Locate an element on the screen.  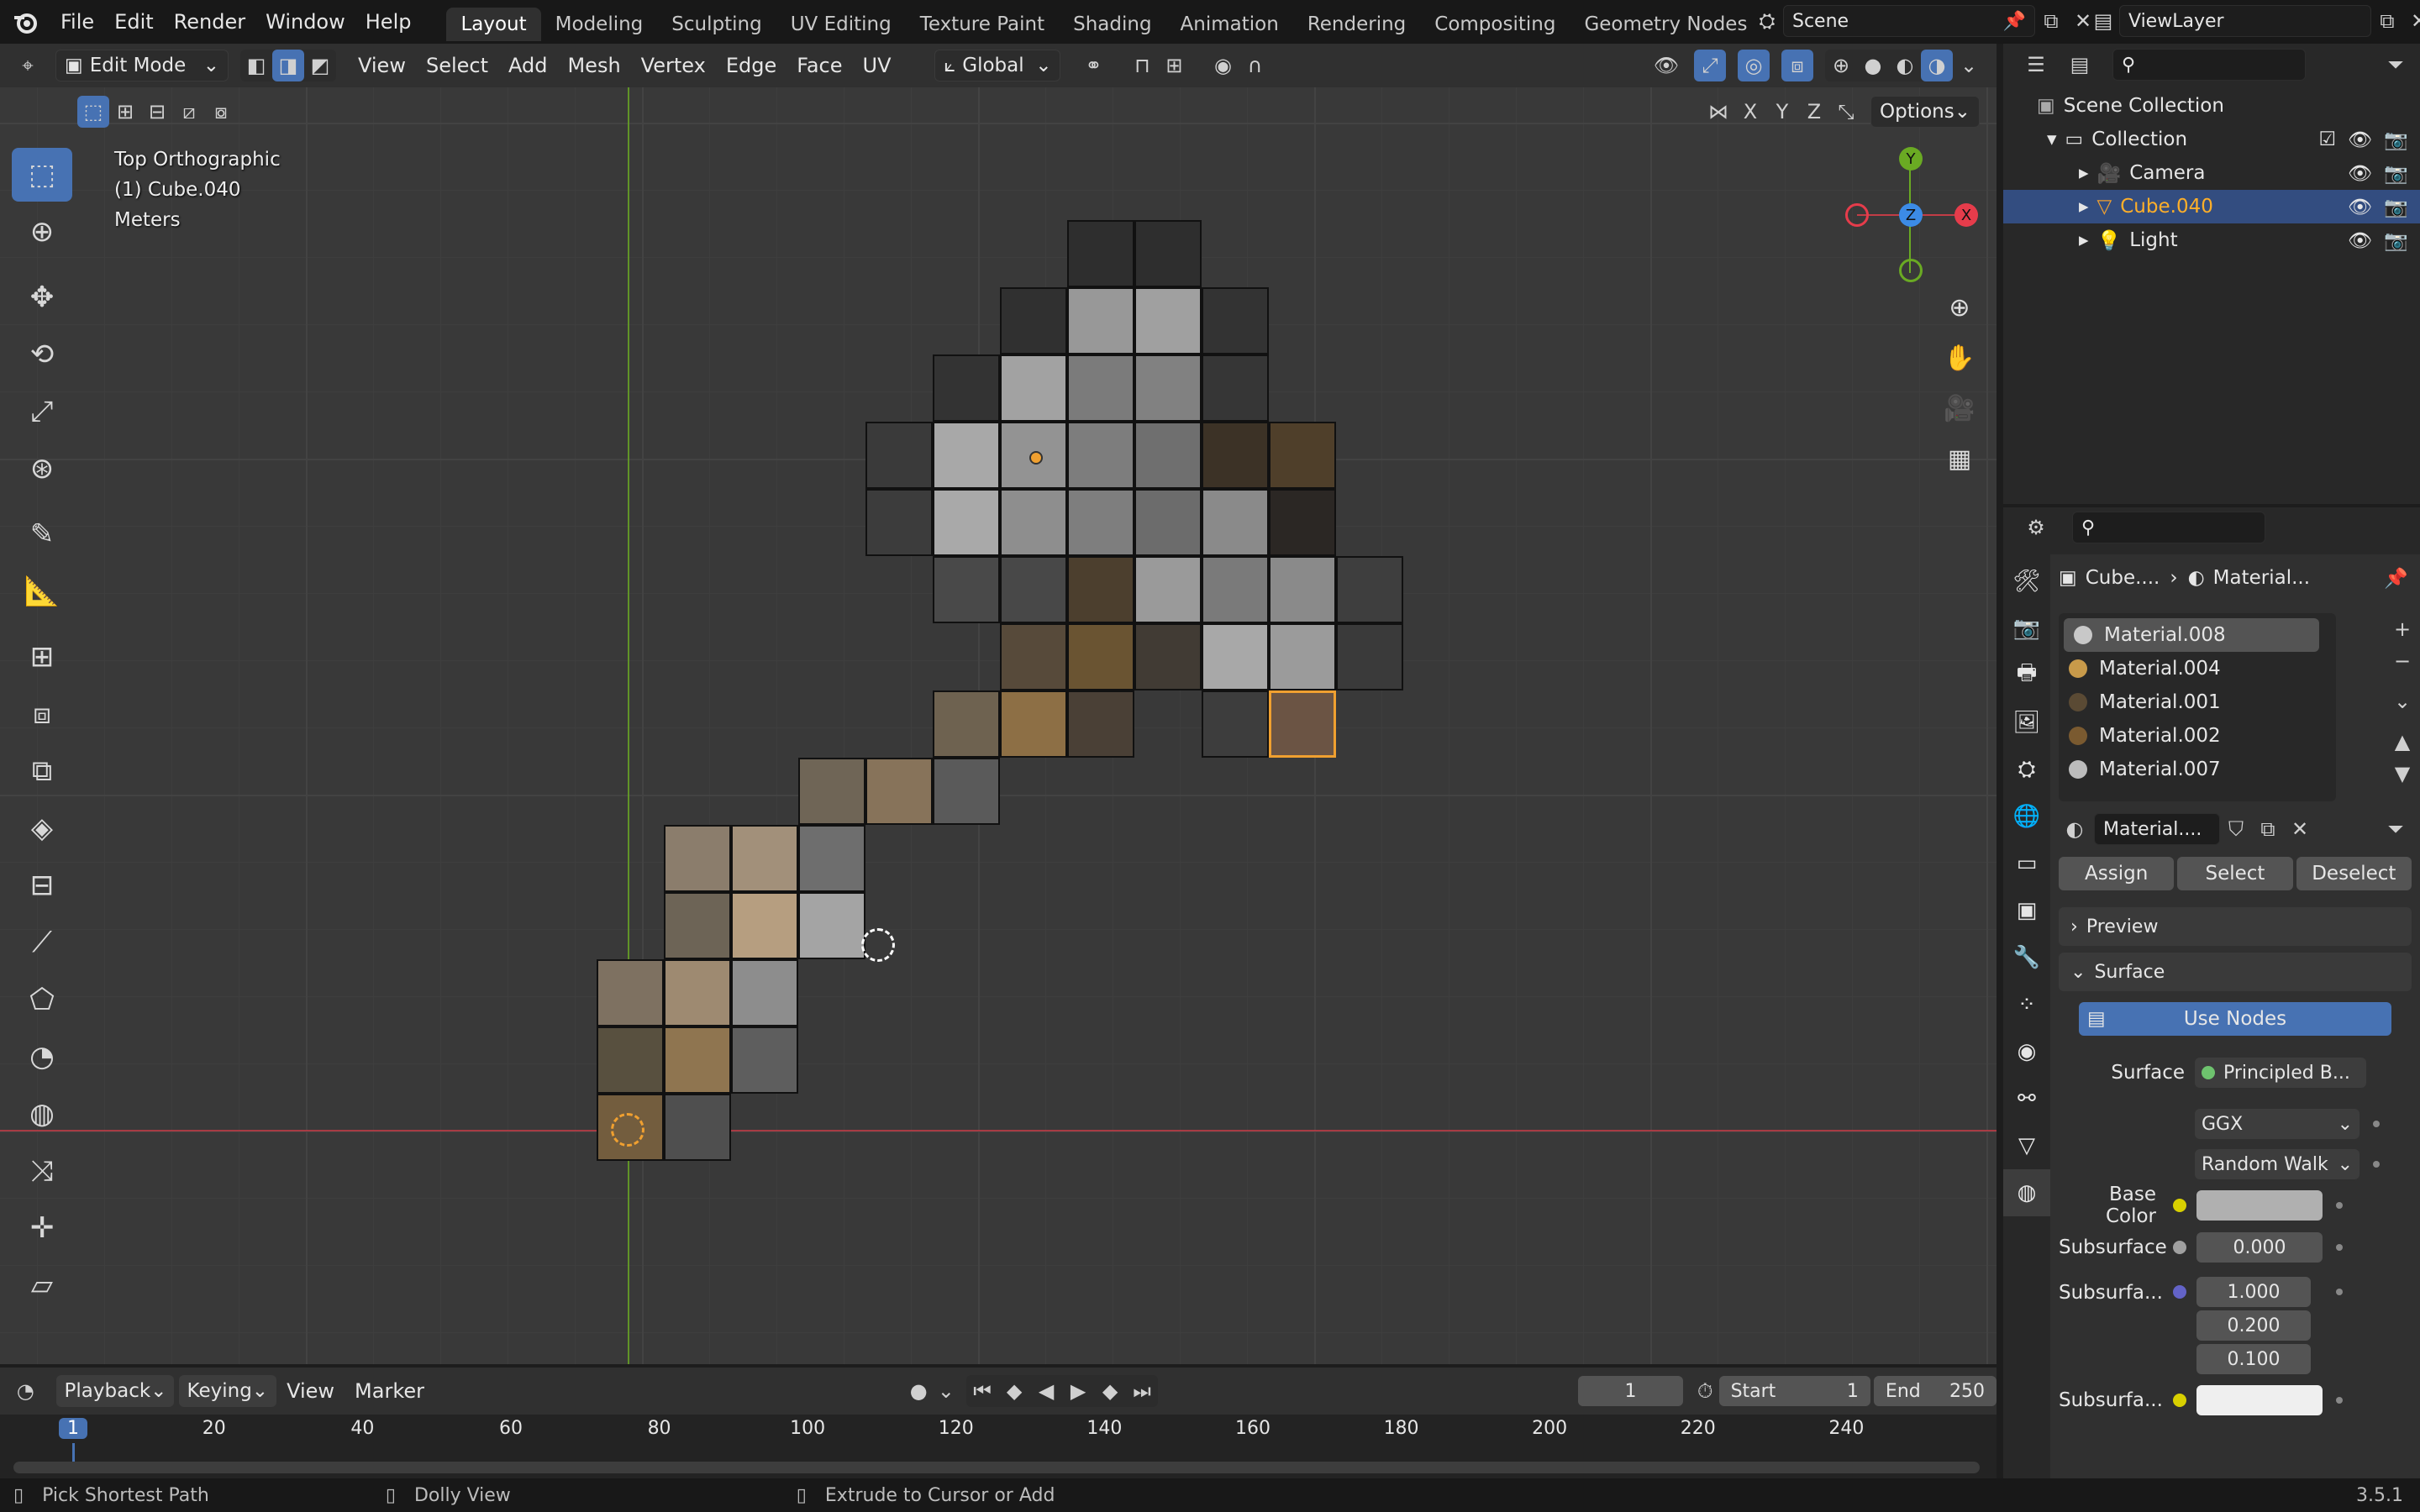
data-tab-icon: ▽ is located at coordinates (2027, 1145).